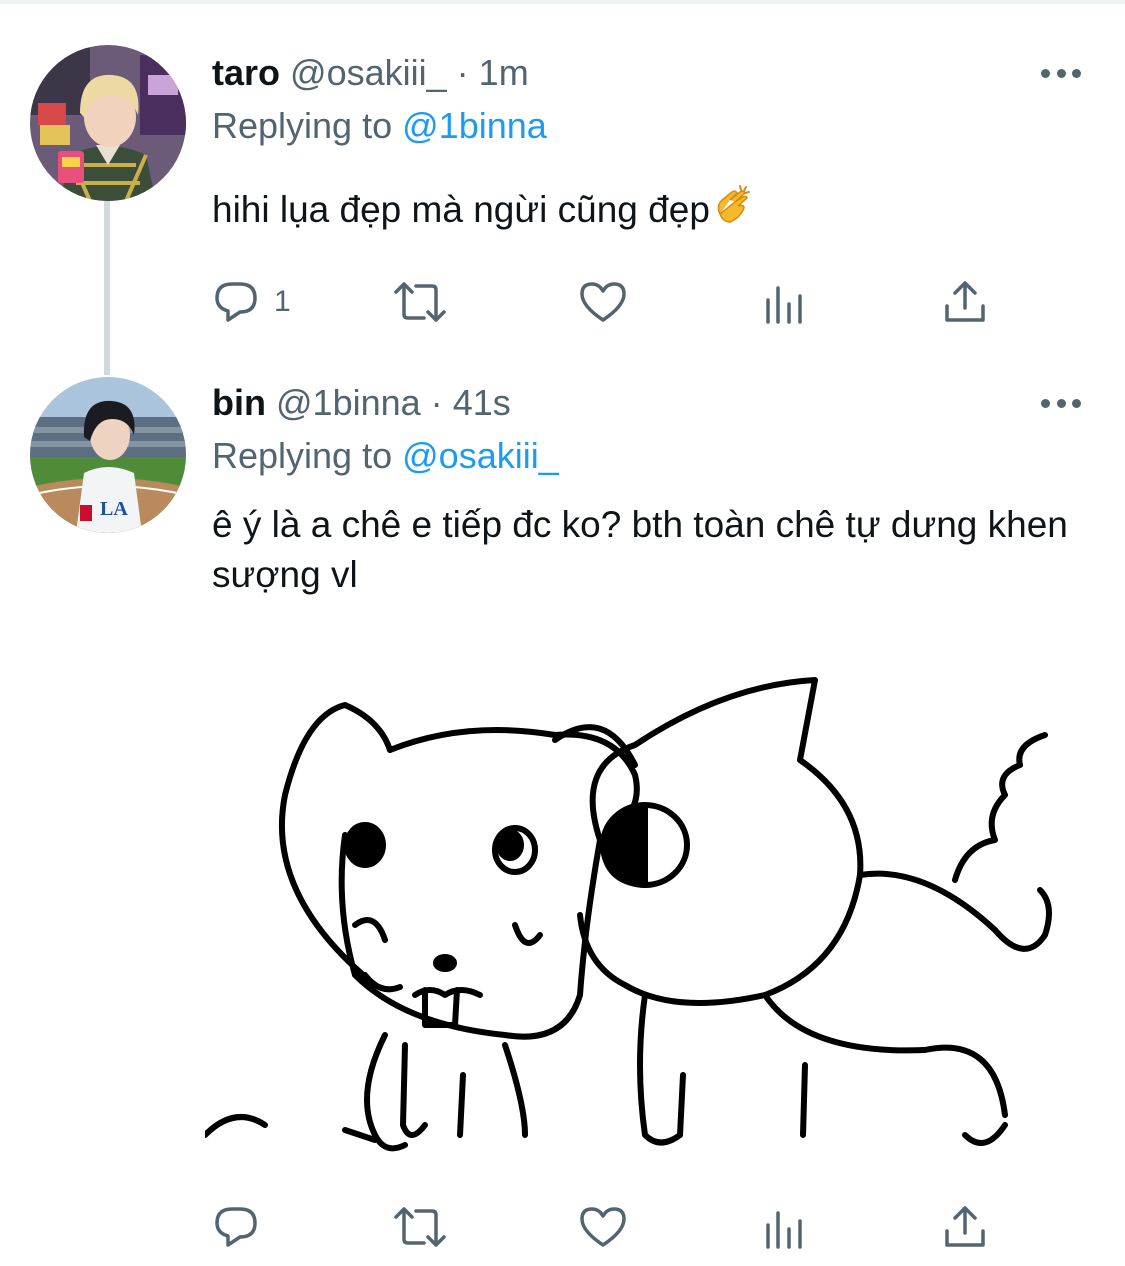 This screenshot has width=1125, height=1266. Describe the element at coordinates (480, 455) in the screenshot. I see `mention-link: @osakiii_` at that location.